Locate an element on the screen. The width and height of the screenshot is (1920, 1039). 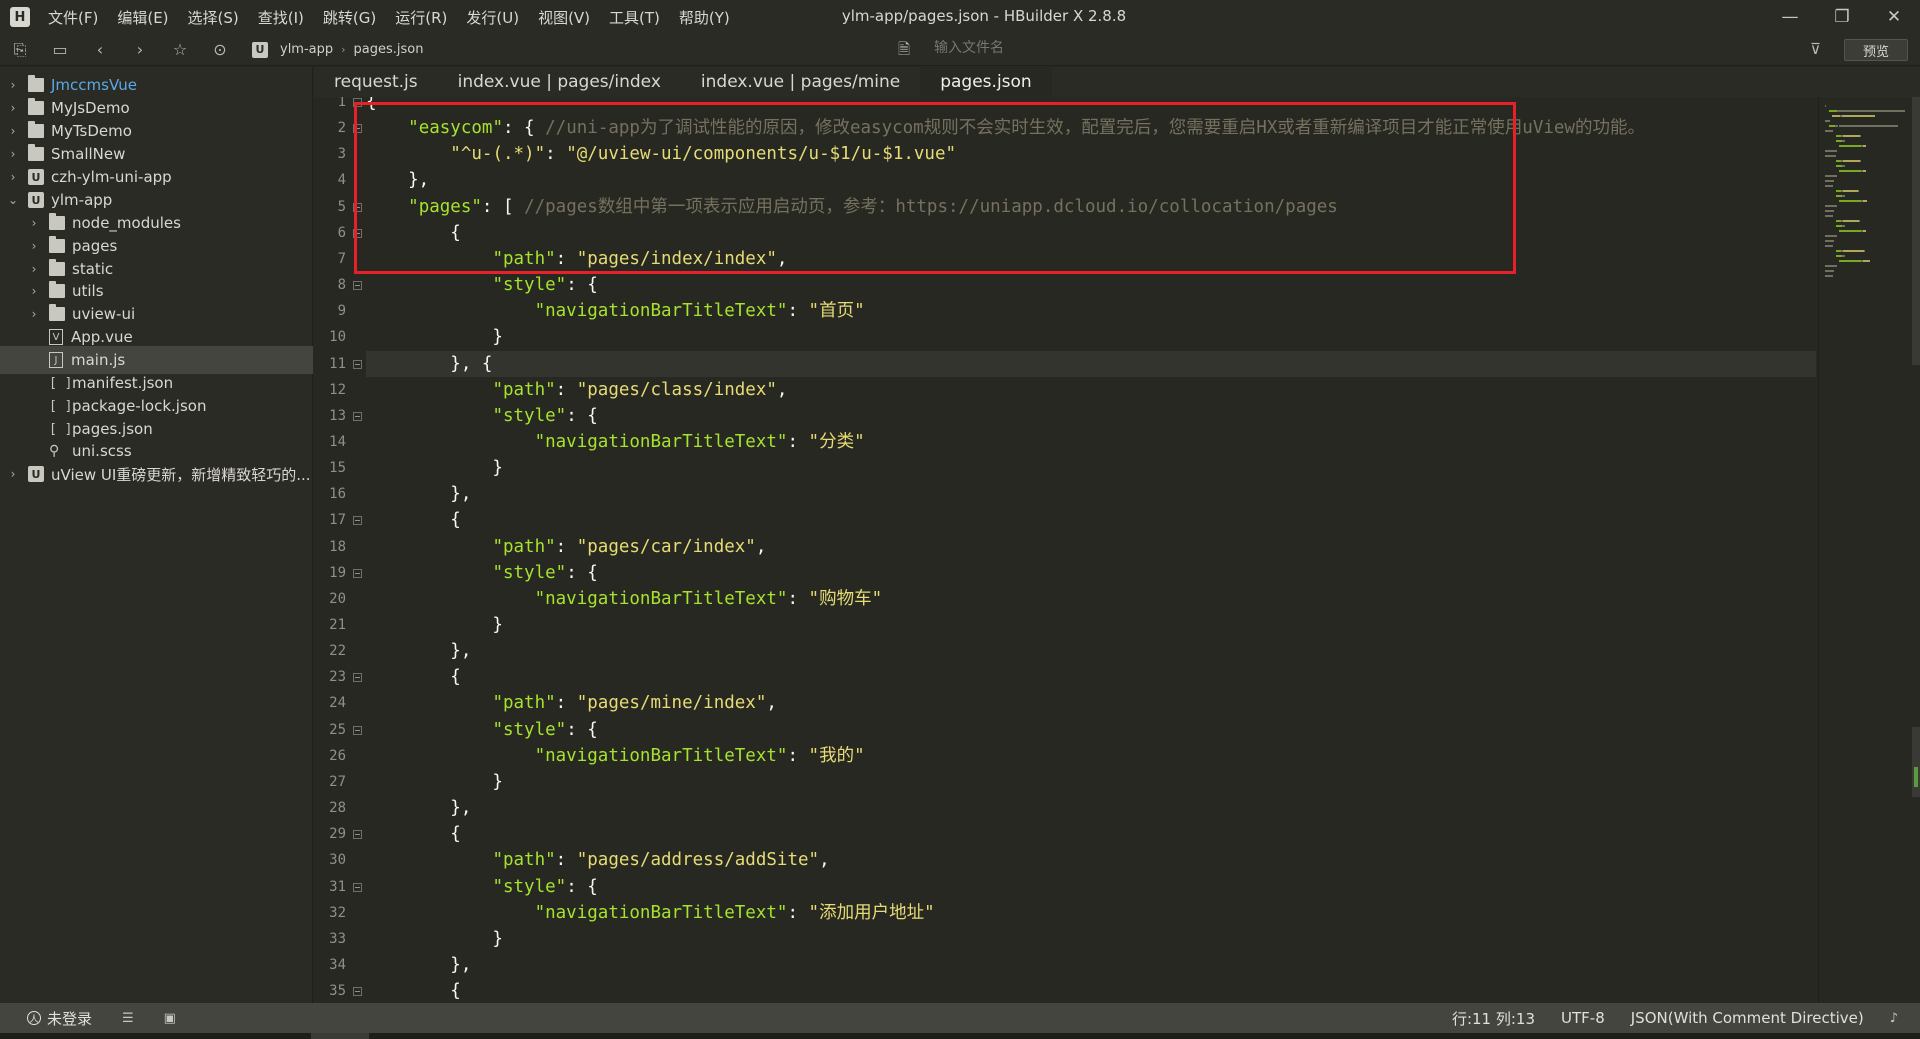
menu-item: 查找(I) is located at coordinates (281, 17).